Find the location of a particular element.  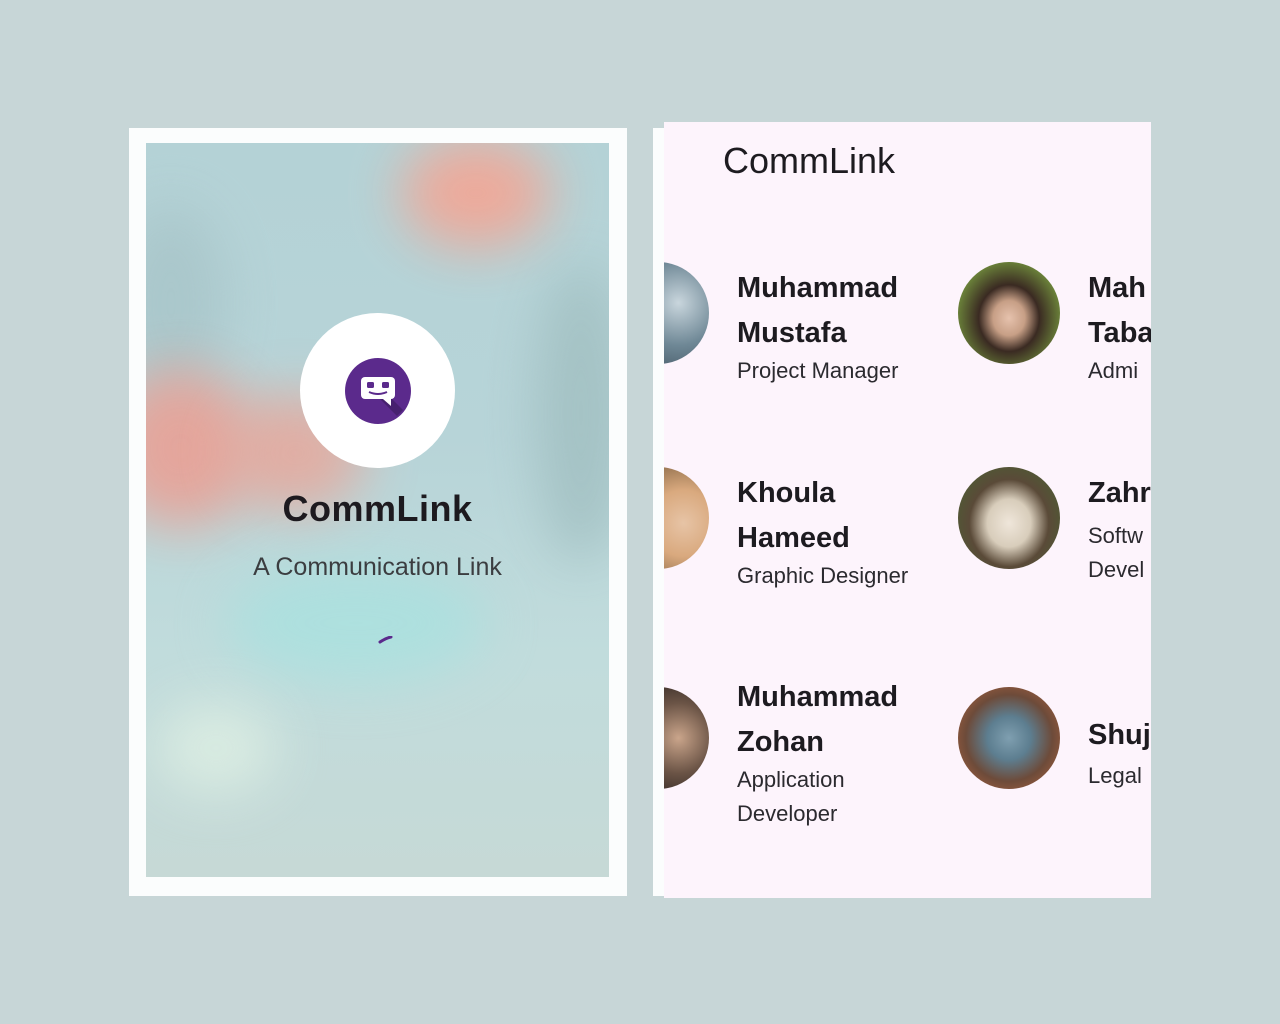

member-role: Project Manager is located at coordinates (818, 370).